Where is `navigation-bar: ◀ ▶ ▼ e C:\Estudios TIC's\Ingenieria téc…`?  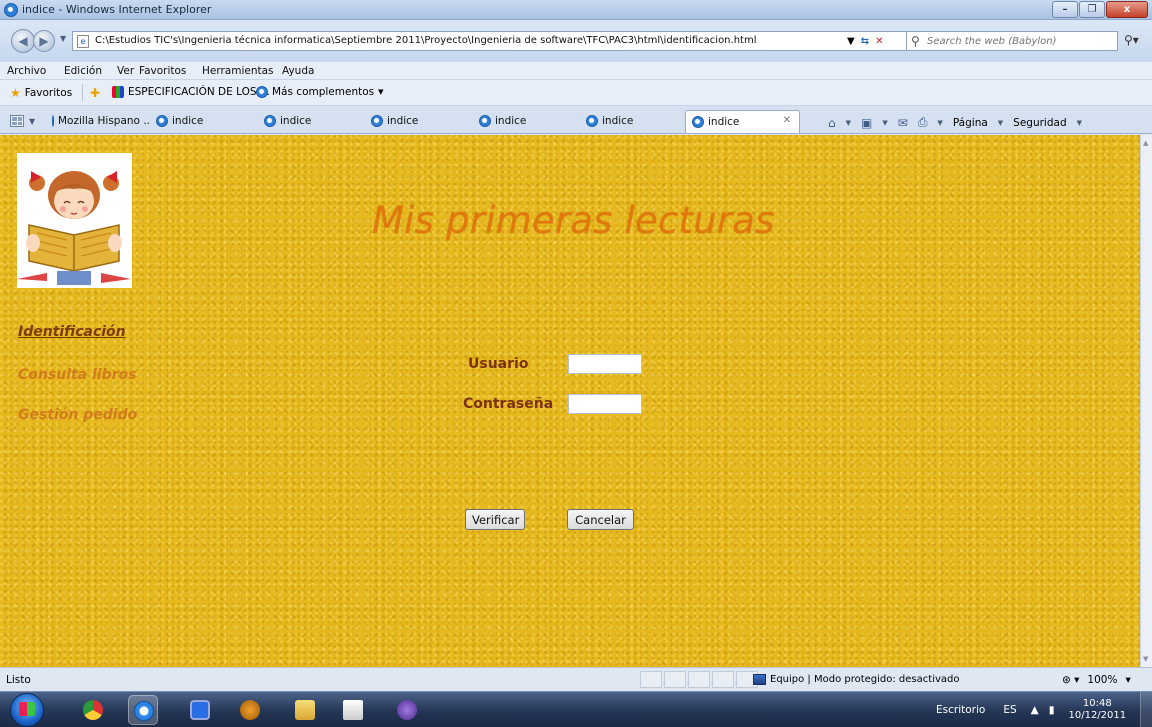
navigation-bar: ◀ ▶ ▼ e C:\Estudios TIC's\Ingenieria téc… is located at coordinates (576, 41).